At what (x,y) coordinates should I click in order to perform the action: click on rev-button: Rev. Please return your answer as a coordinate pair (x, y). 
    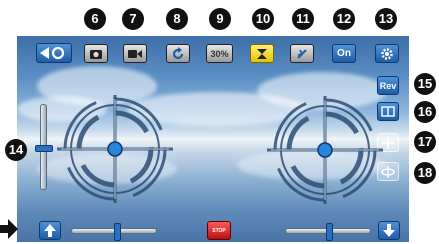
    Looking at the image, I should click on (388, 85).